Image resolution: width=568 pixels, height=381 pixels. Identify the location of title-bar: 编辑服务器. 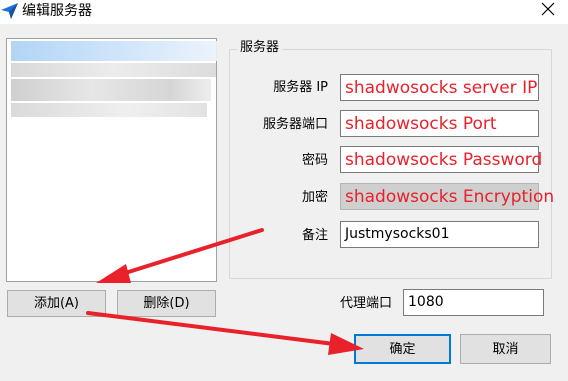
(284, 12).